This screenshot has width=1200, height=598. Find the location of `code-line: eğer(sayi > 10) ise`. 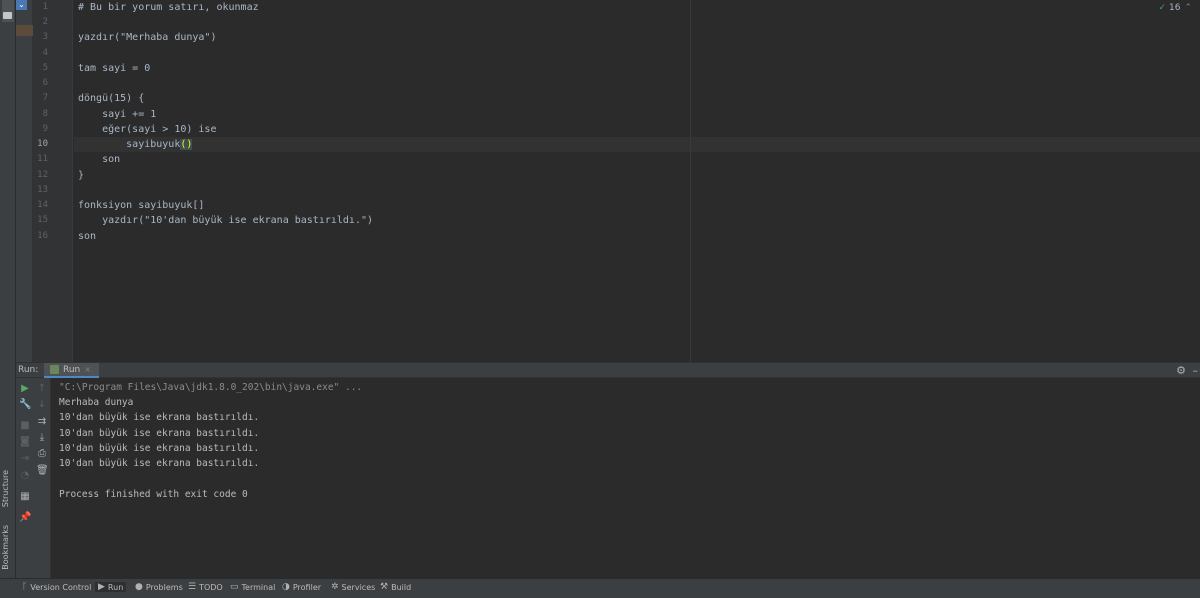

code-line: eğer(sayi > 10) ise is located at coordinates (147, 130).